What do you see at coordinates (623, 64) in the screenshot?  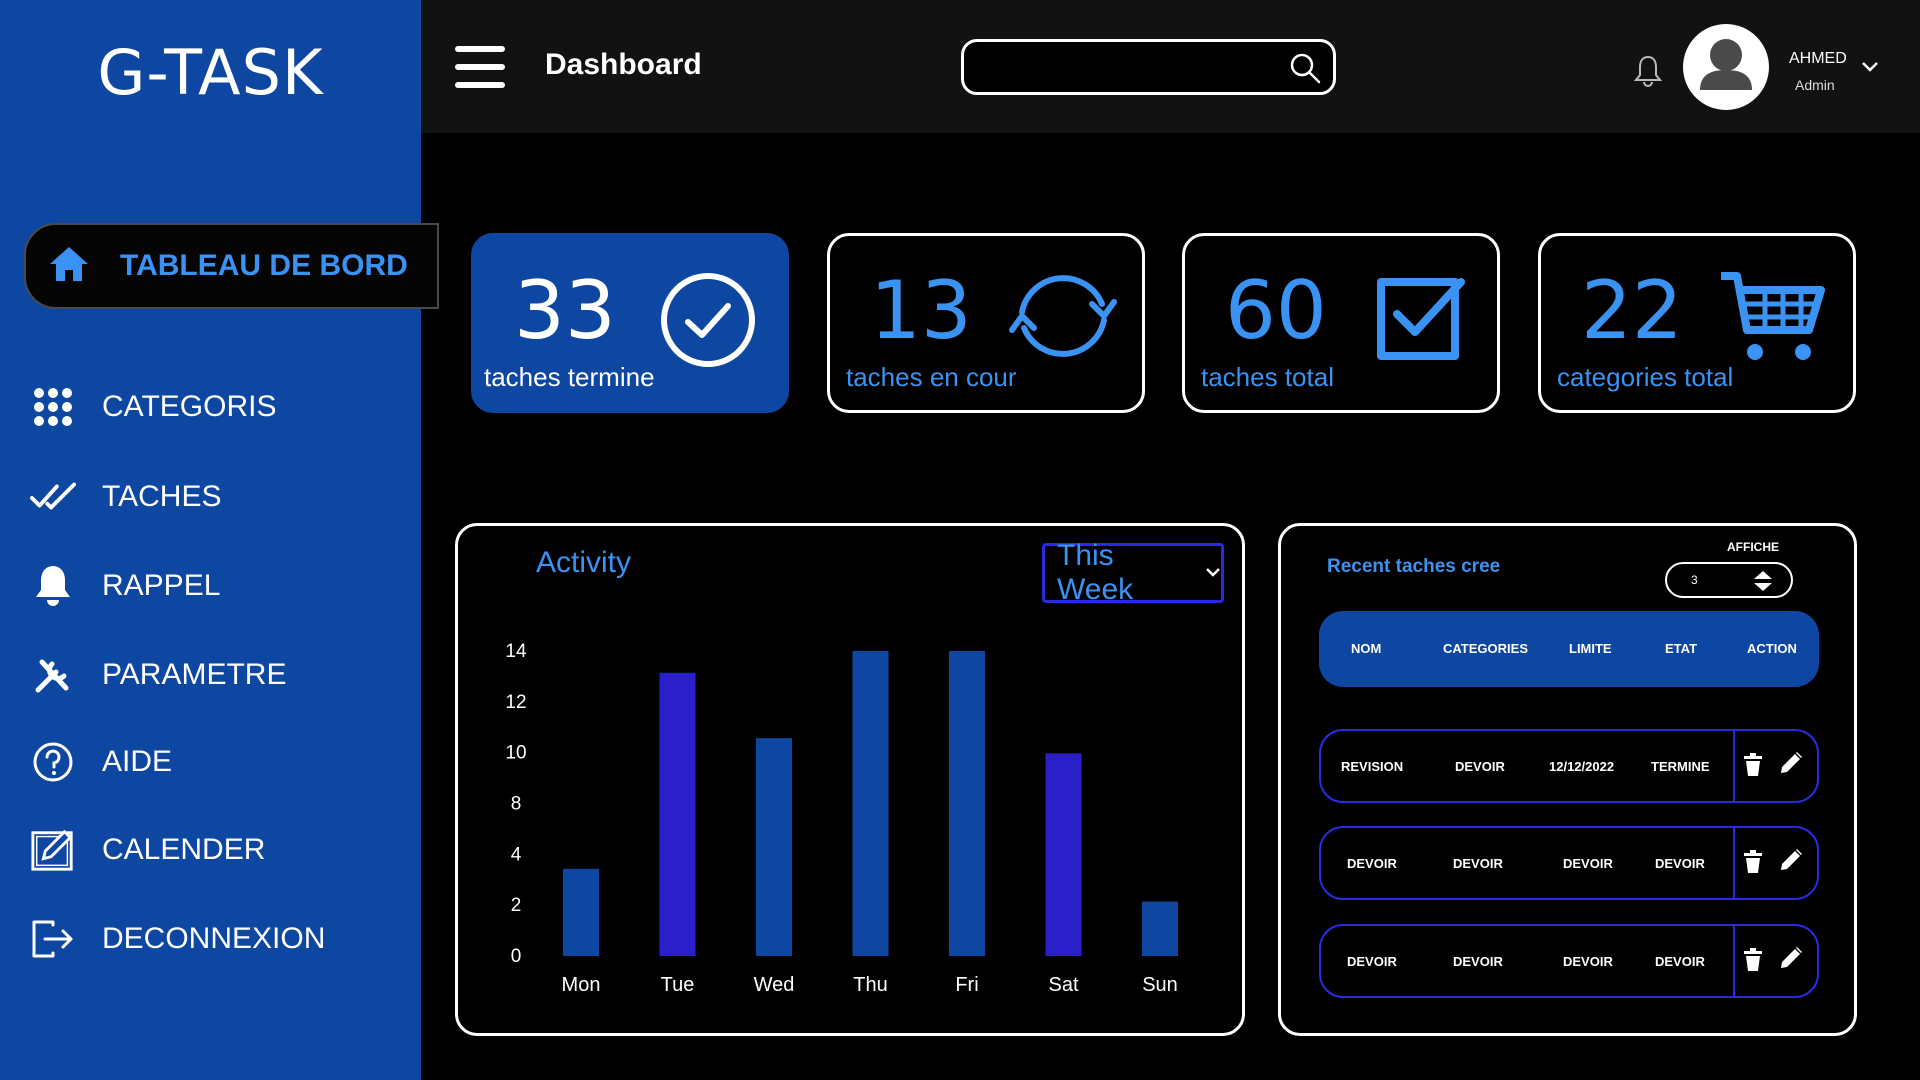 I see `page-title: Dashboard` at bounding box center [623, 64].